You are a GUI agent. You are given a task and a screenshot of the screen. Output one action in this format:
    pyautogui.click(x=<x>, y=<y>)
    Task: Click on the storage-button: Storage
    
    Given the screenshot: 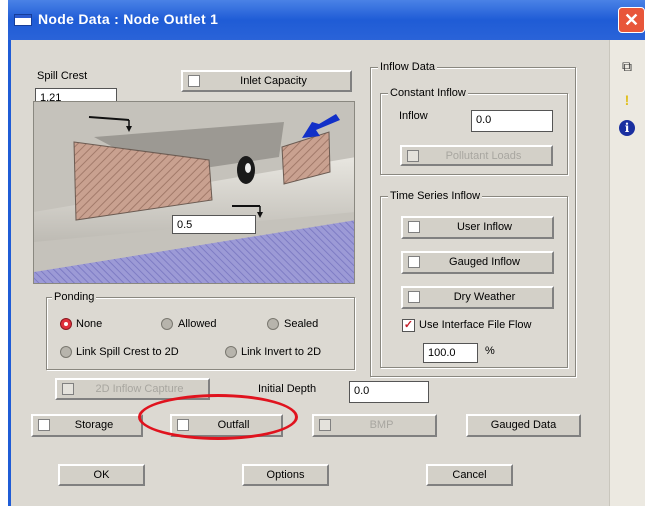 What is the action you would take?
    pyautogui.click(x=87, y=425)
    